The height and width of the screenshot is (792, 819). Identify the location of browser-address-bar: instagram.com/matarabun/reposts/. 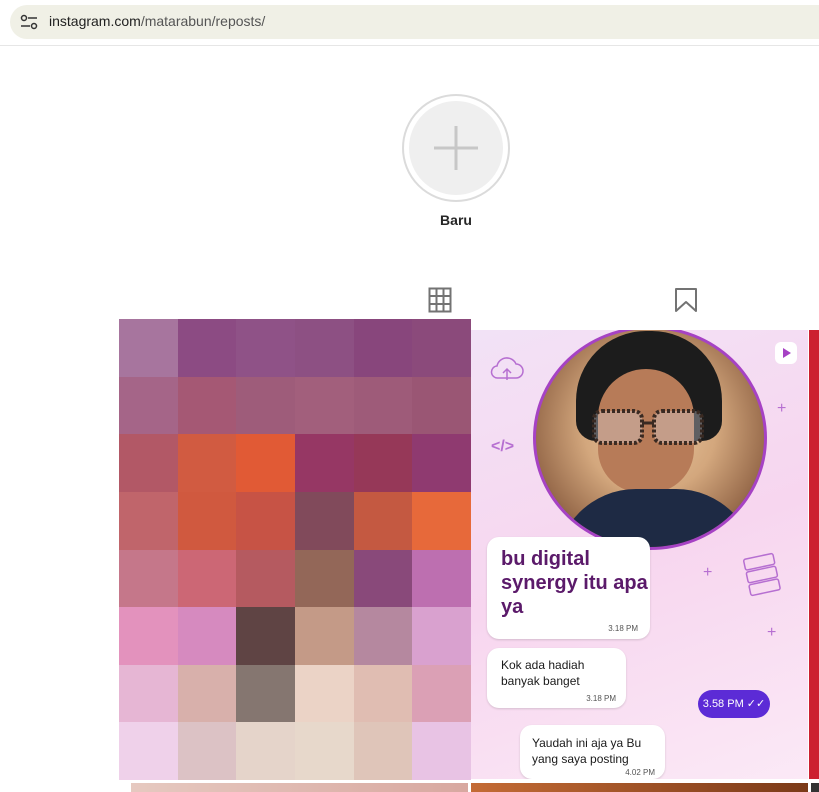
(409, 23).